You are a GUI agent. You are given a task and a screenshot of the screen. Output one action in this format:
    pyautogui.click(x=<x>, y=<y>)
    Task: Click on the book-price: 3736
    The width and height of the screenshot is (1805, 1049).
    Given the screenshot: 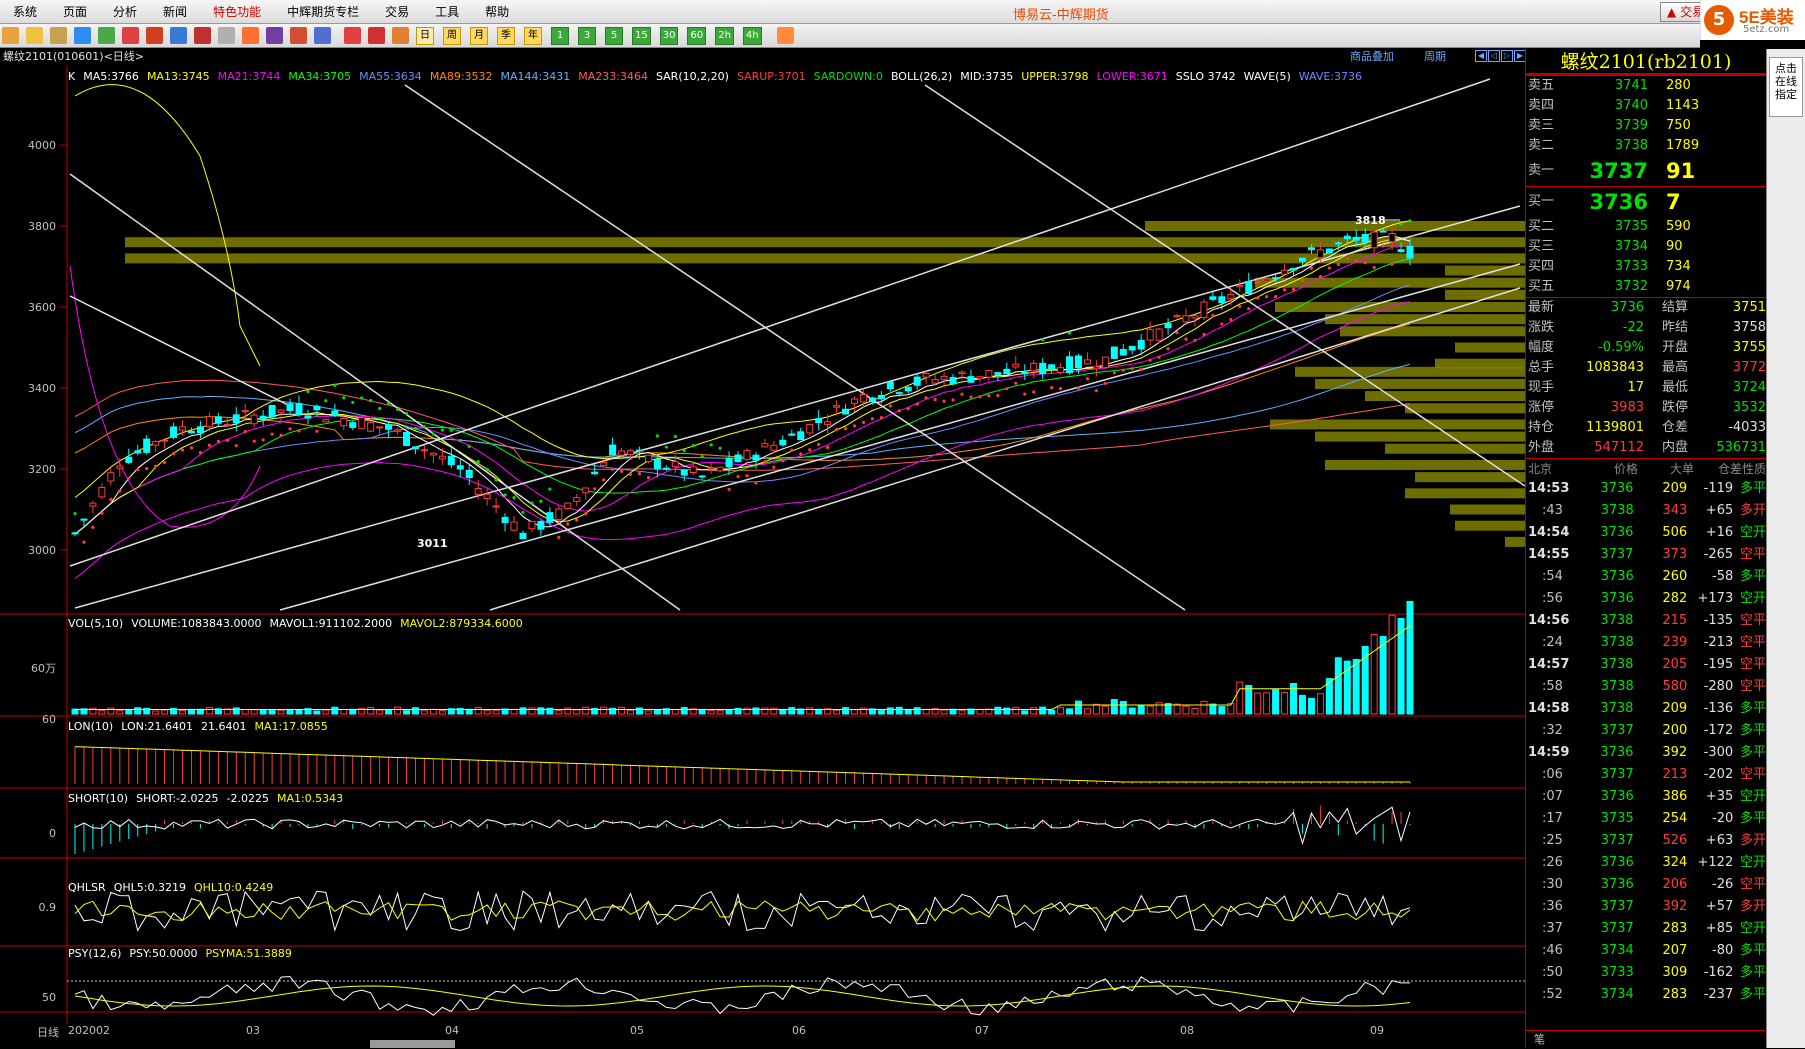 What is the action you would take?
    pyautogui.click(x=1618, y=202)
    